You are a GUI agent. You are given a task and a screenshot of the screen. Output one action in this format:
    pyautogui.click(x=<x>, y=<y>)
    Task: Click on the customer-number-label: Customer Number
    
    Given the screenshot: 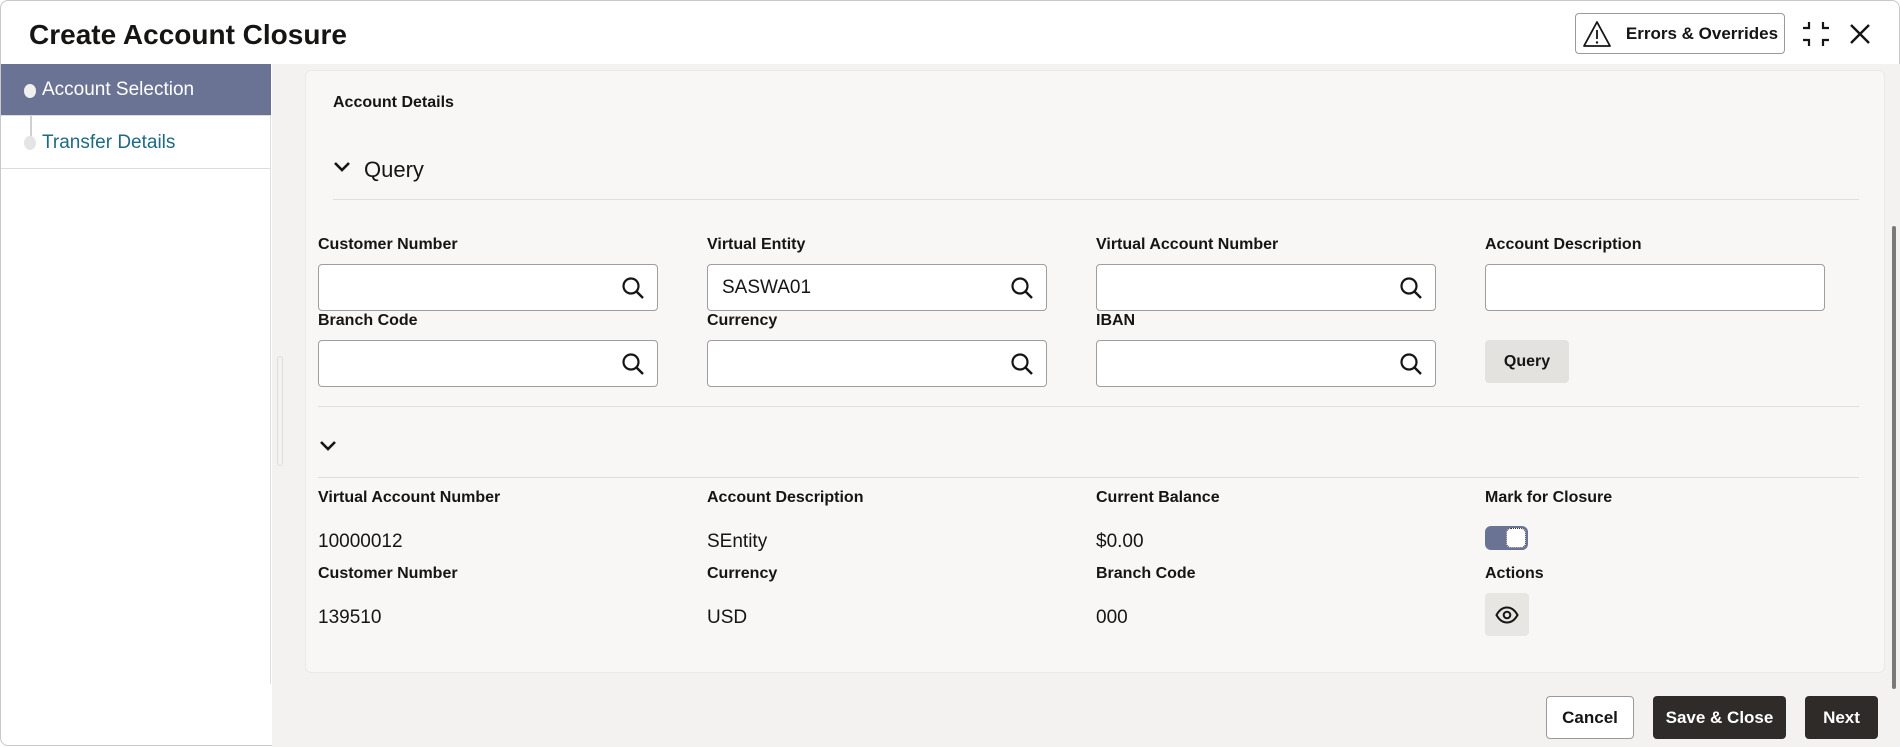 What is the action you would take?
    pyautogui.click(x=388, y=244)
    